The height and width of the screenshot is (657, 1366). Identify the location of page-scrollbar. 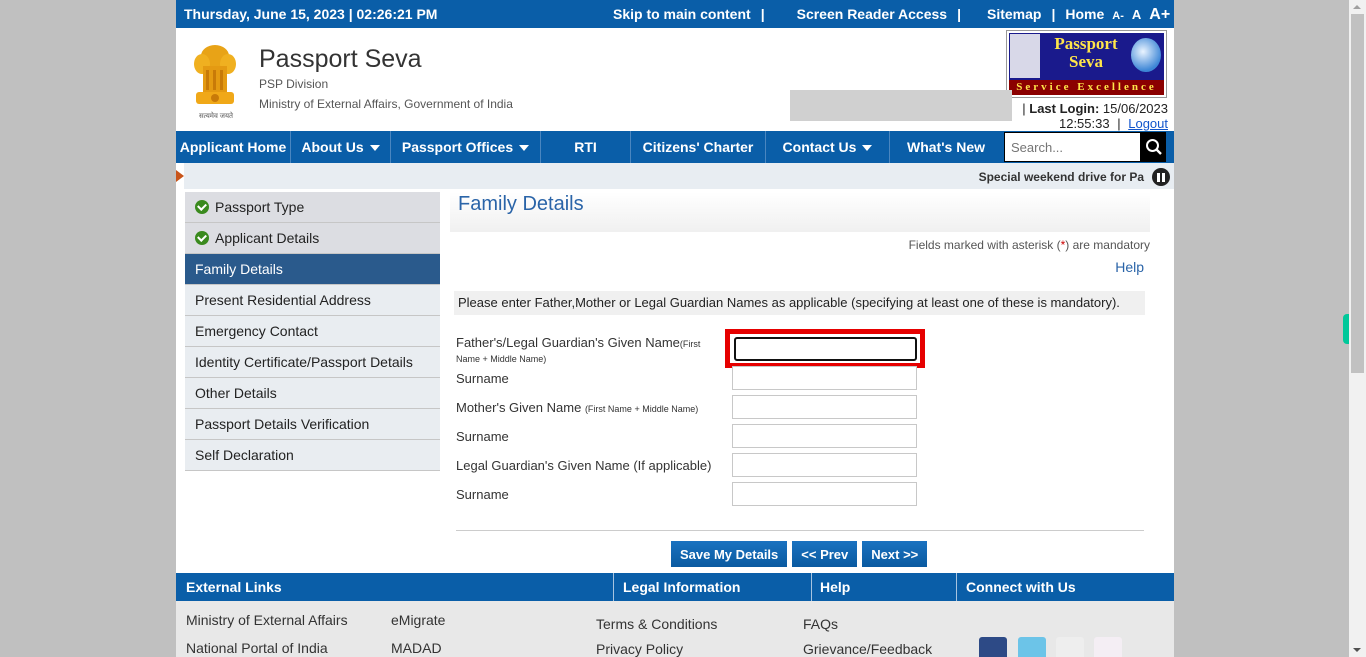
(1357, 328).